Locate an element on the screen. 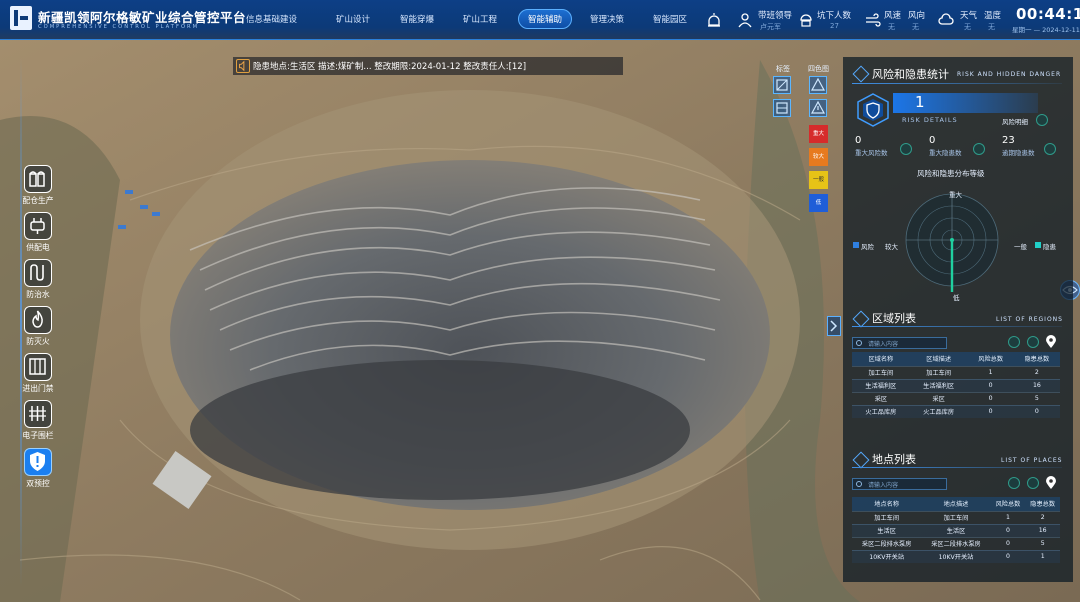  four-color-column-header: 四色图 is located at coordinates (818, 69).